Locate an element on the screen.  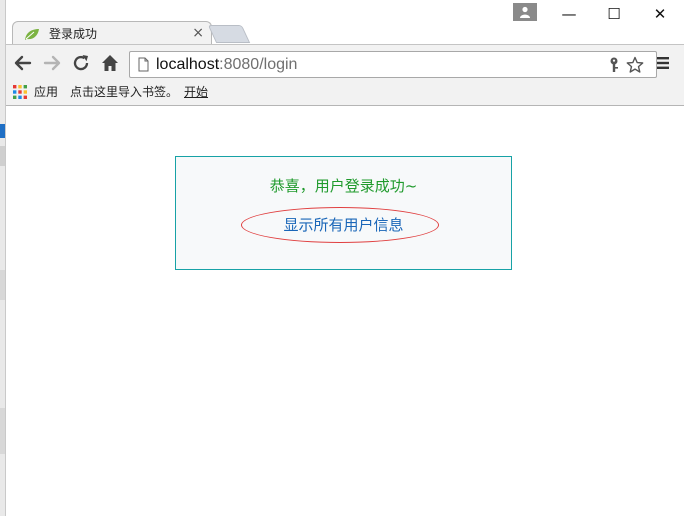
close-window-button: ✕ is located at coordinates (660, 14).